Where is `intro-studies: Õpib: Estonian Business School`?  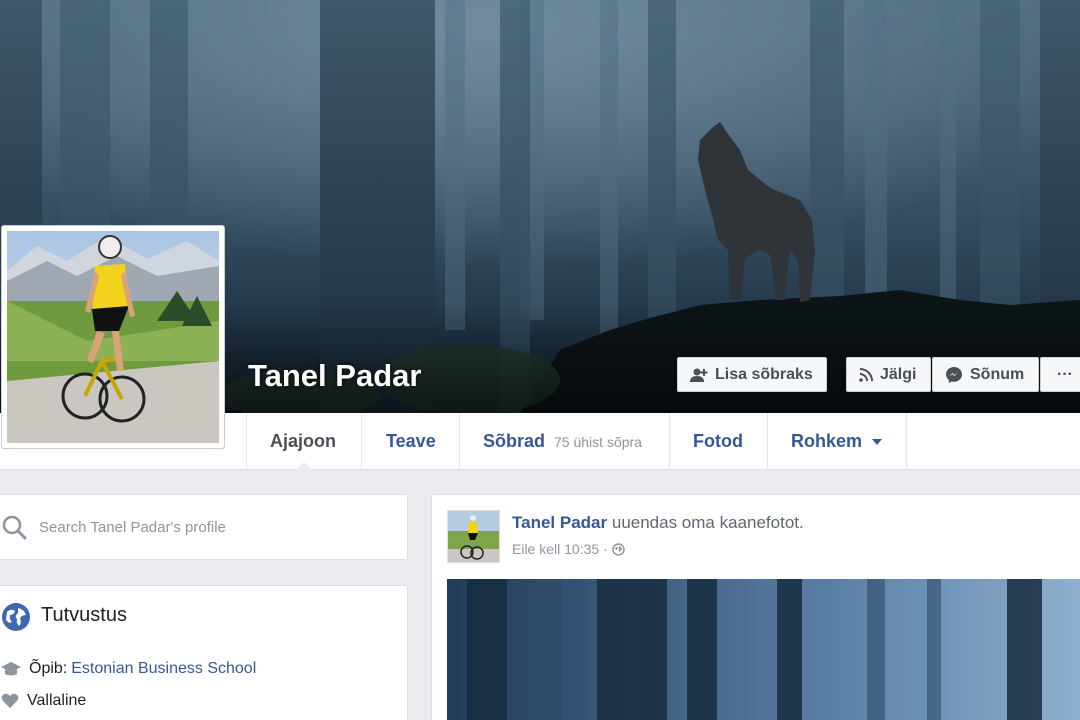 intro-studies: Õpib: Estonian Business School is located at coordinates (128, 669).